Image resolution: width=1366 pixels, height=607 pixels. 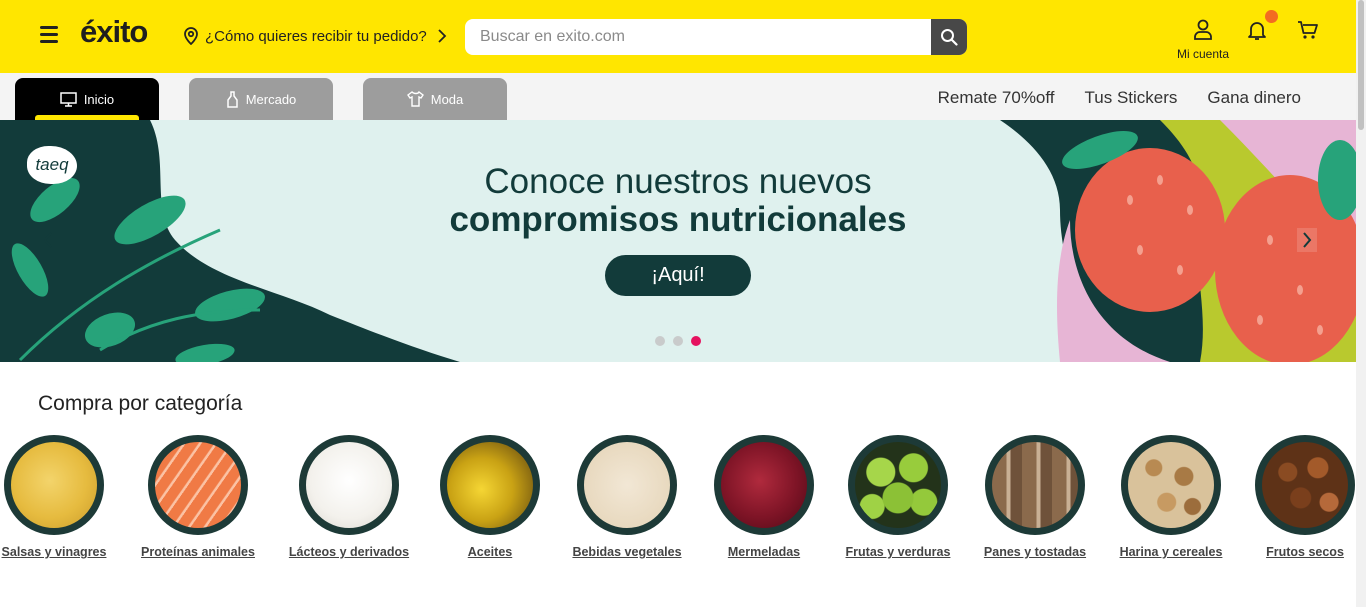 I want to click on tab-inicio: Inicio, so click(x=87, y=99).